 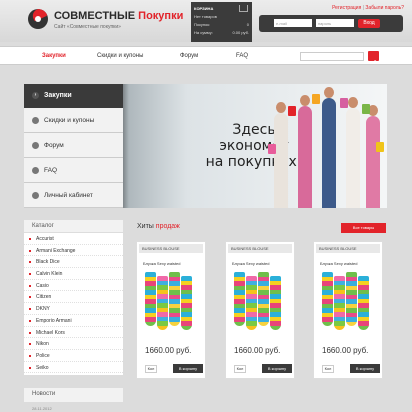 I want to click on catalog-item: Nikon, so click(x=73, y=344).